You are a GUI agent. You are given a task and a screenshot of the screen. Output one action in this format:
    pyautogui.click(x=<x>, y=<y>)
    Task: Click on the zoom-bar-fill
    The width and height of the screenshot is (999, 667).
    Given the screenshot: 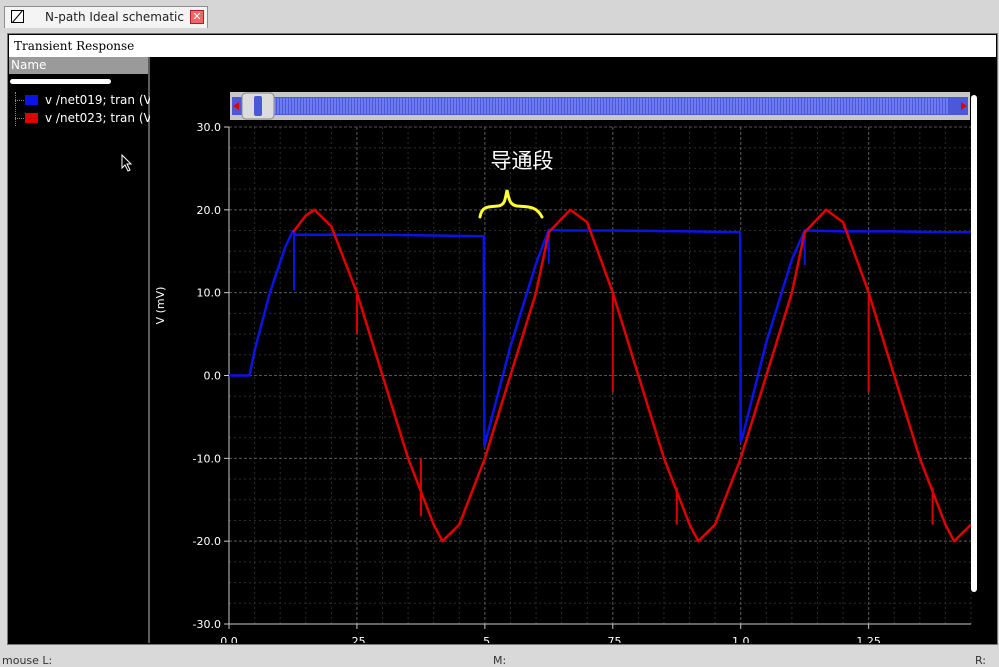 What is the action you would take?
    pyautogui.click(x=600, y=106)
    